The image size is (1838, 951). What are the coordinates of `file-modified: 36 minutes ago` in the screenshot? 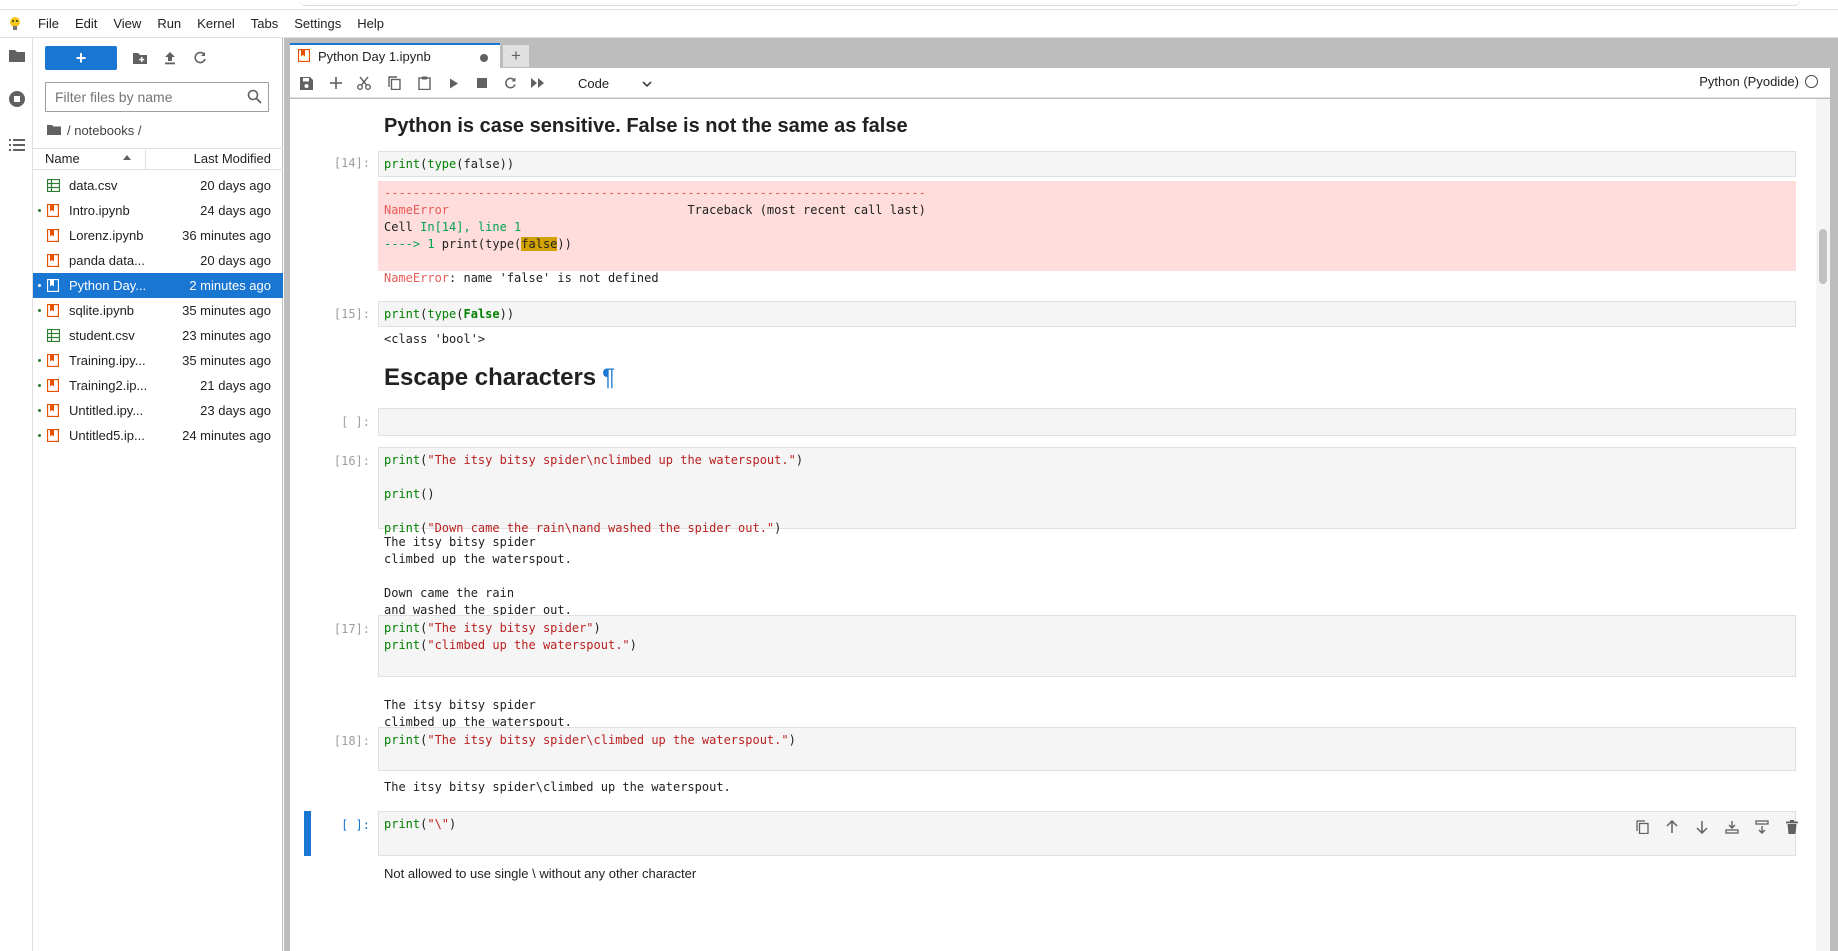 It's located at (226, 235).